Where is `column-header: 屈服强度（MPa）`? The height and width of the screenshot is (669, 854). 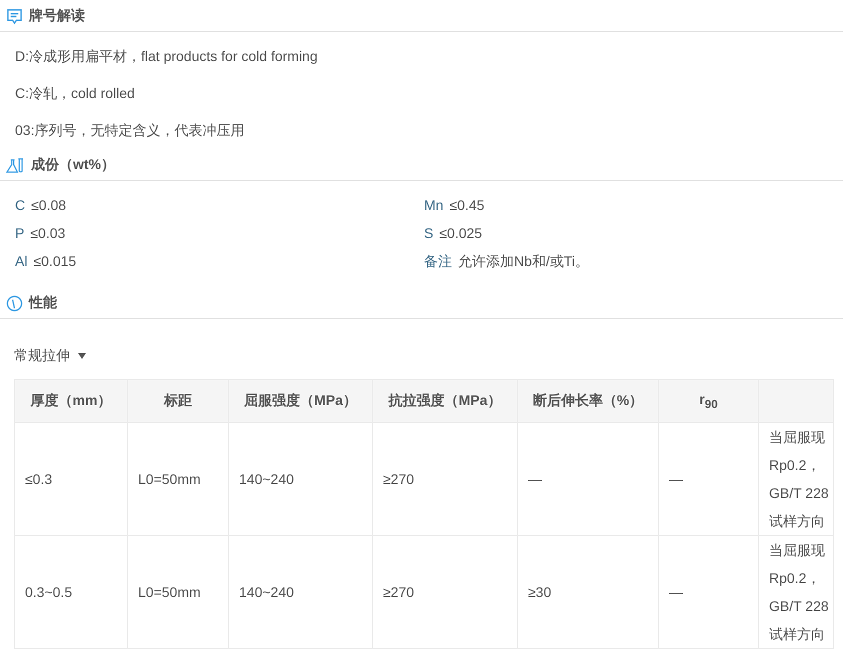
column-header: 屈服强度（MPa） is located at coordinates (300, 401).